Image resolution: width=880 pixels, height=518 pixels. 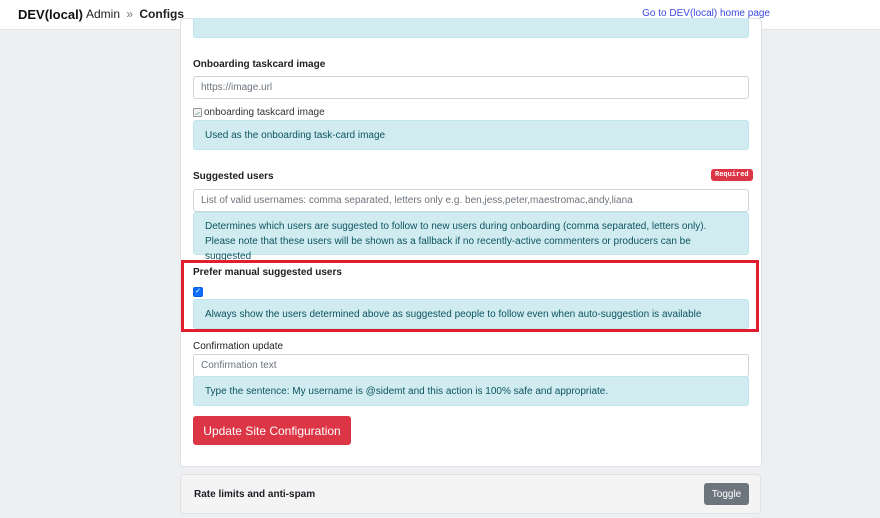 What do you see at coordinates (162, 14) in the screenshot?
I see `breadcrumb-configs: Configs` at bounding box center [162, 14].